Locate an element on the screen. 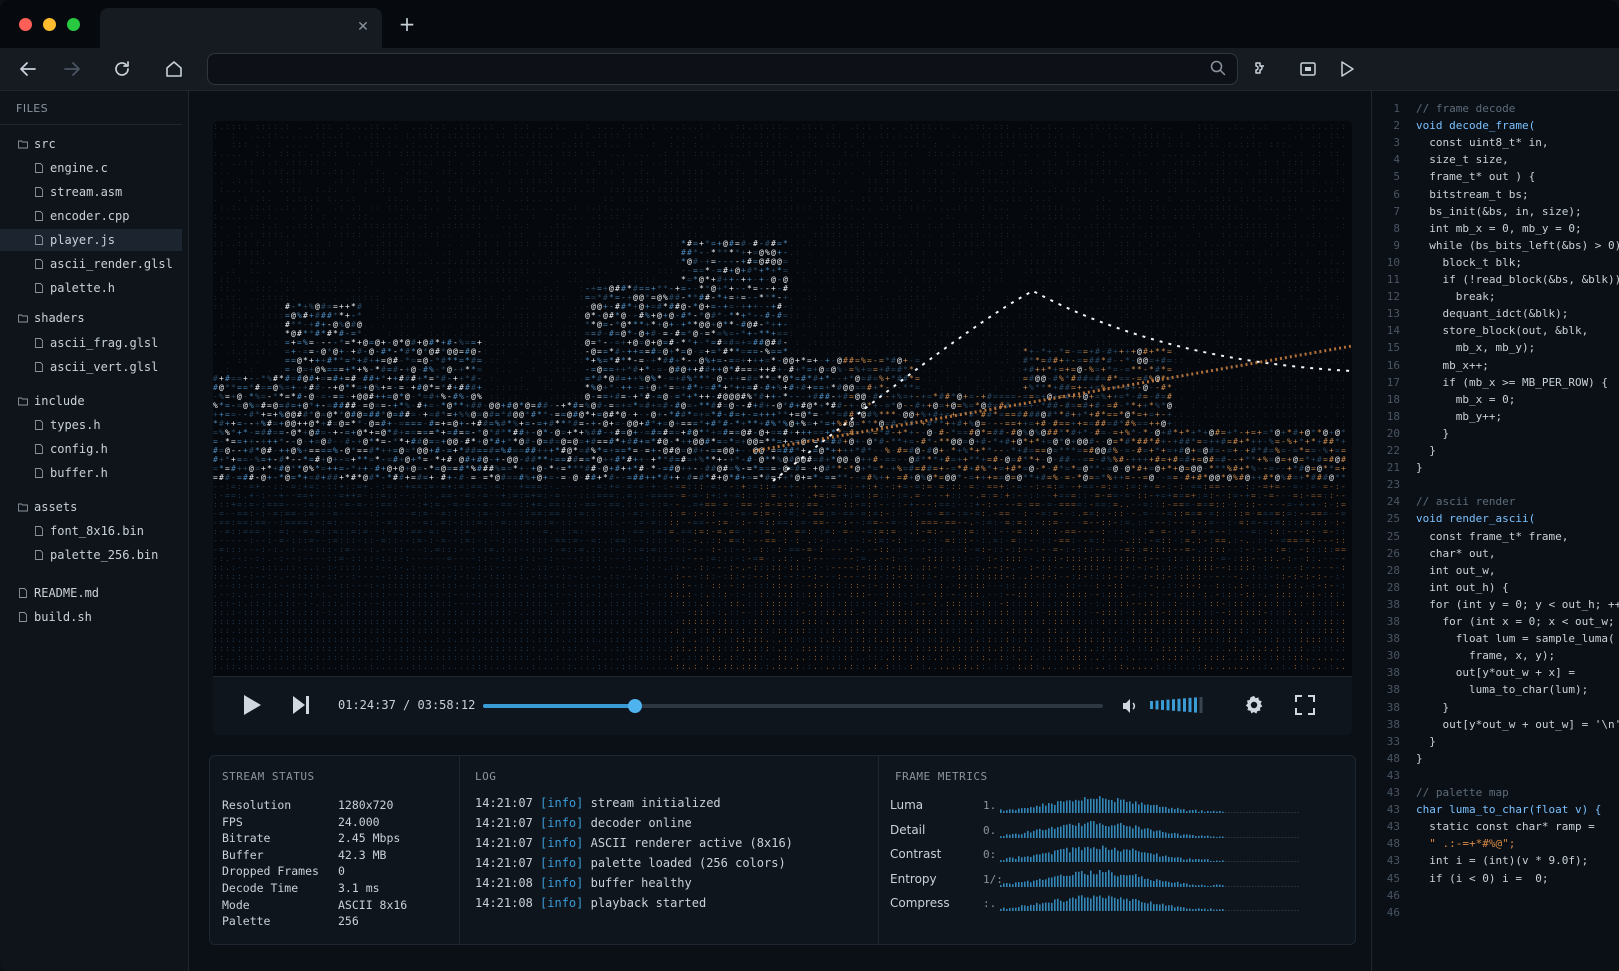 The width and height of the screenshot is (1619, 971). close-window-button is located at coordinates (25, 24).